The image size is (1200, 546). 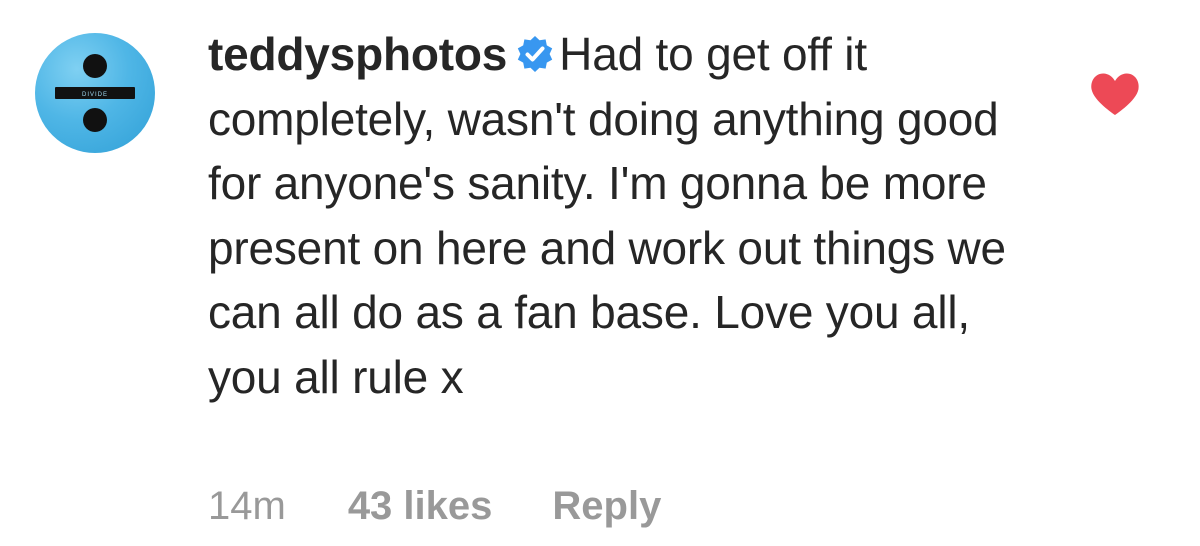 I want to click on comment-time: 14m, so click(x=247, y=506).